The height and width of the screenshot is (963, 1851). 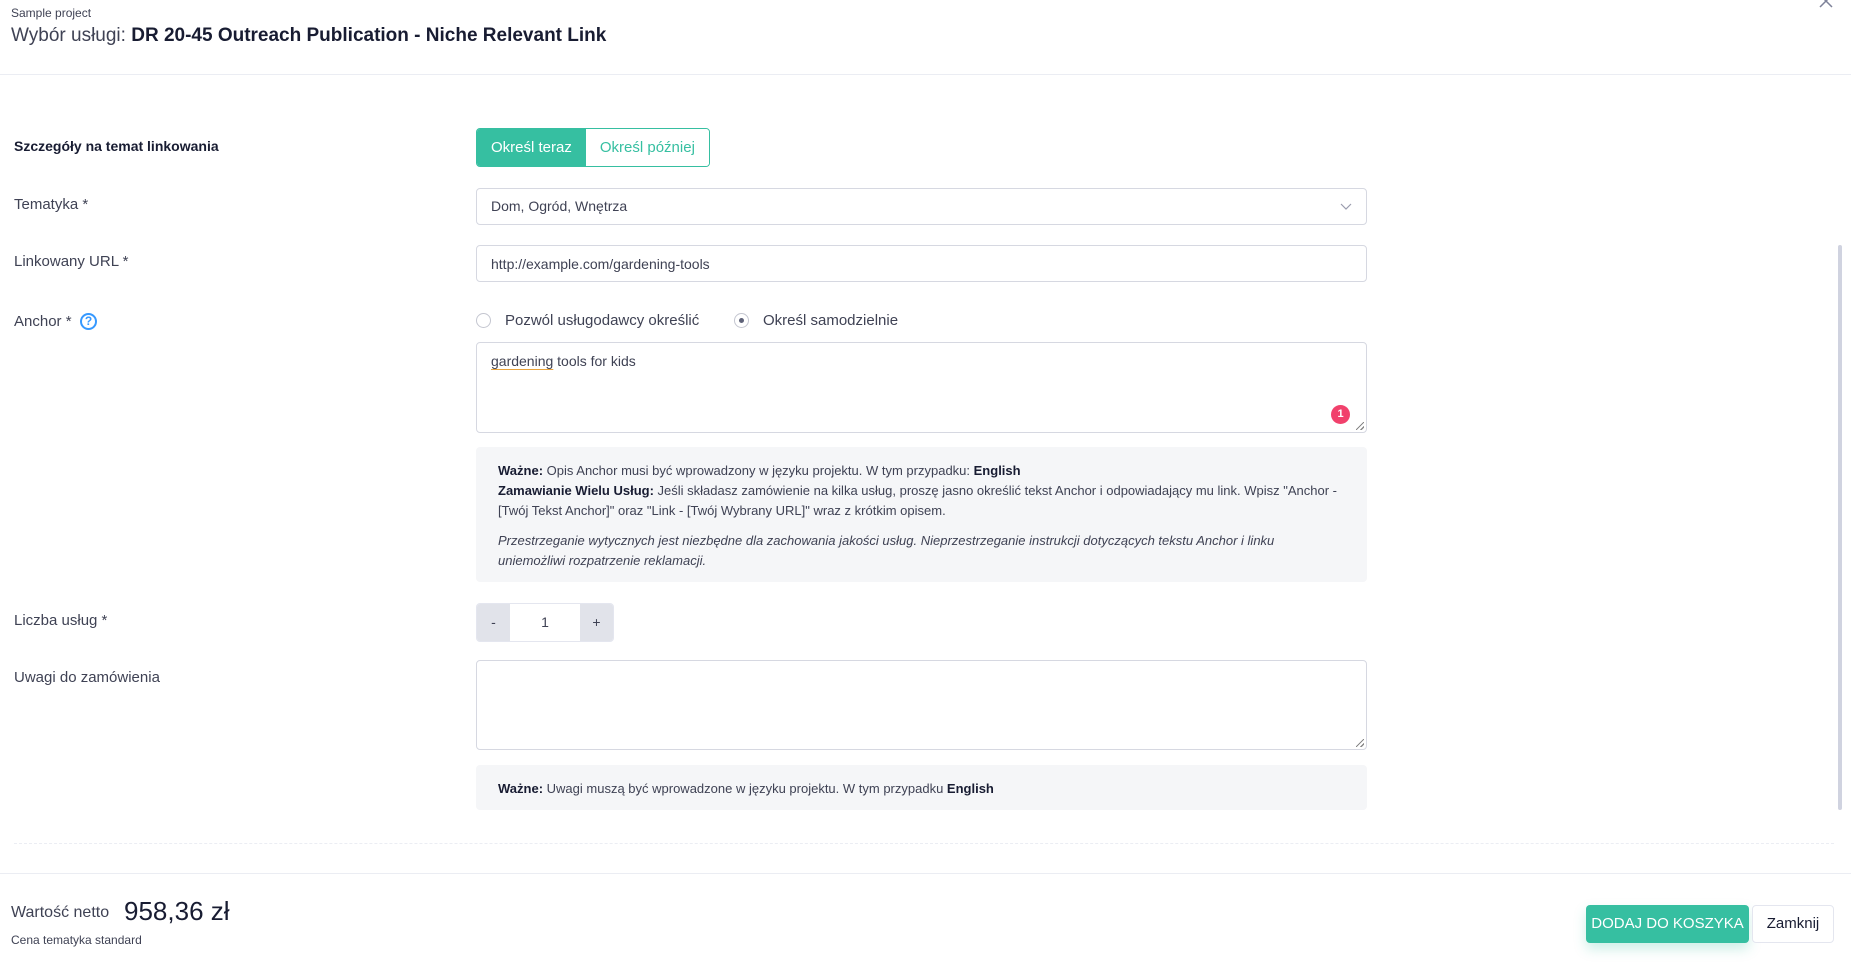 I want to click on topic-value: Dom, Ogród, Wnętrza, so click(x=559, y=206).